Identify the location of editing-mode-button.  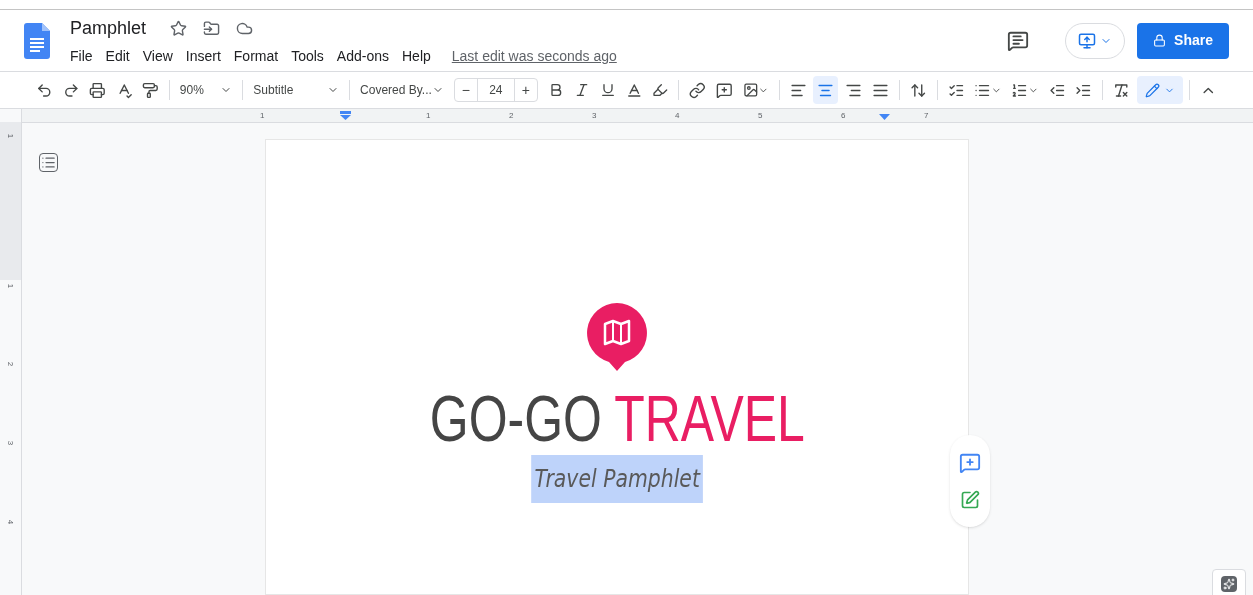
(1160, 90).